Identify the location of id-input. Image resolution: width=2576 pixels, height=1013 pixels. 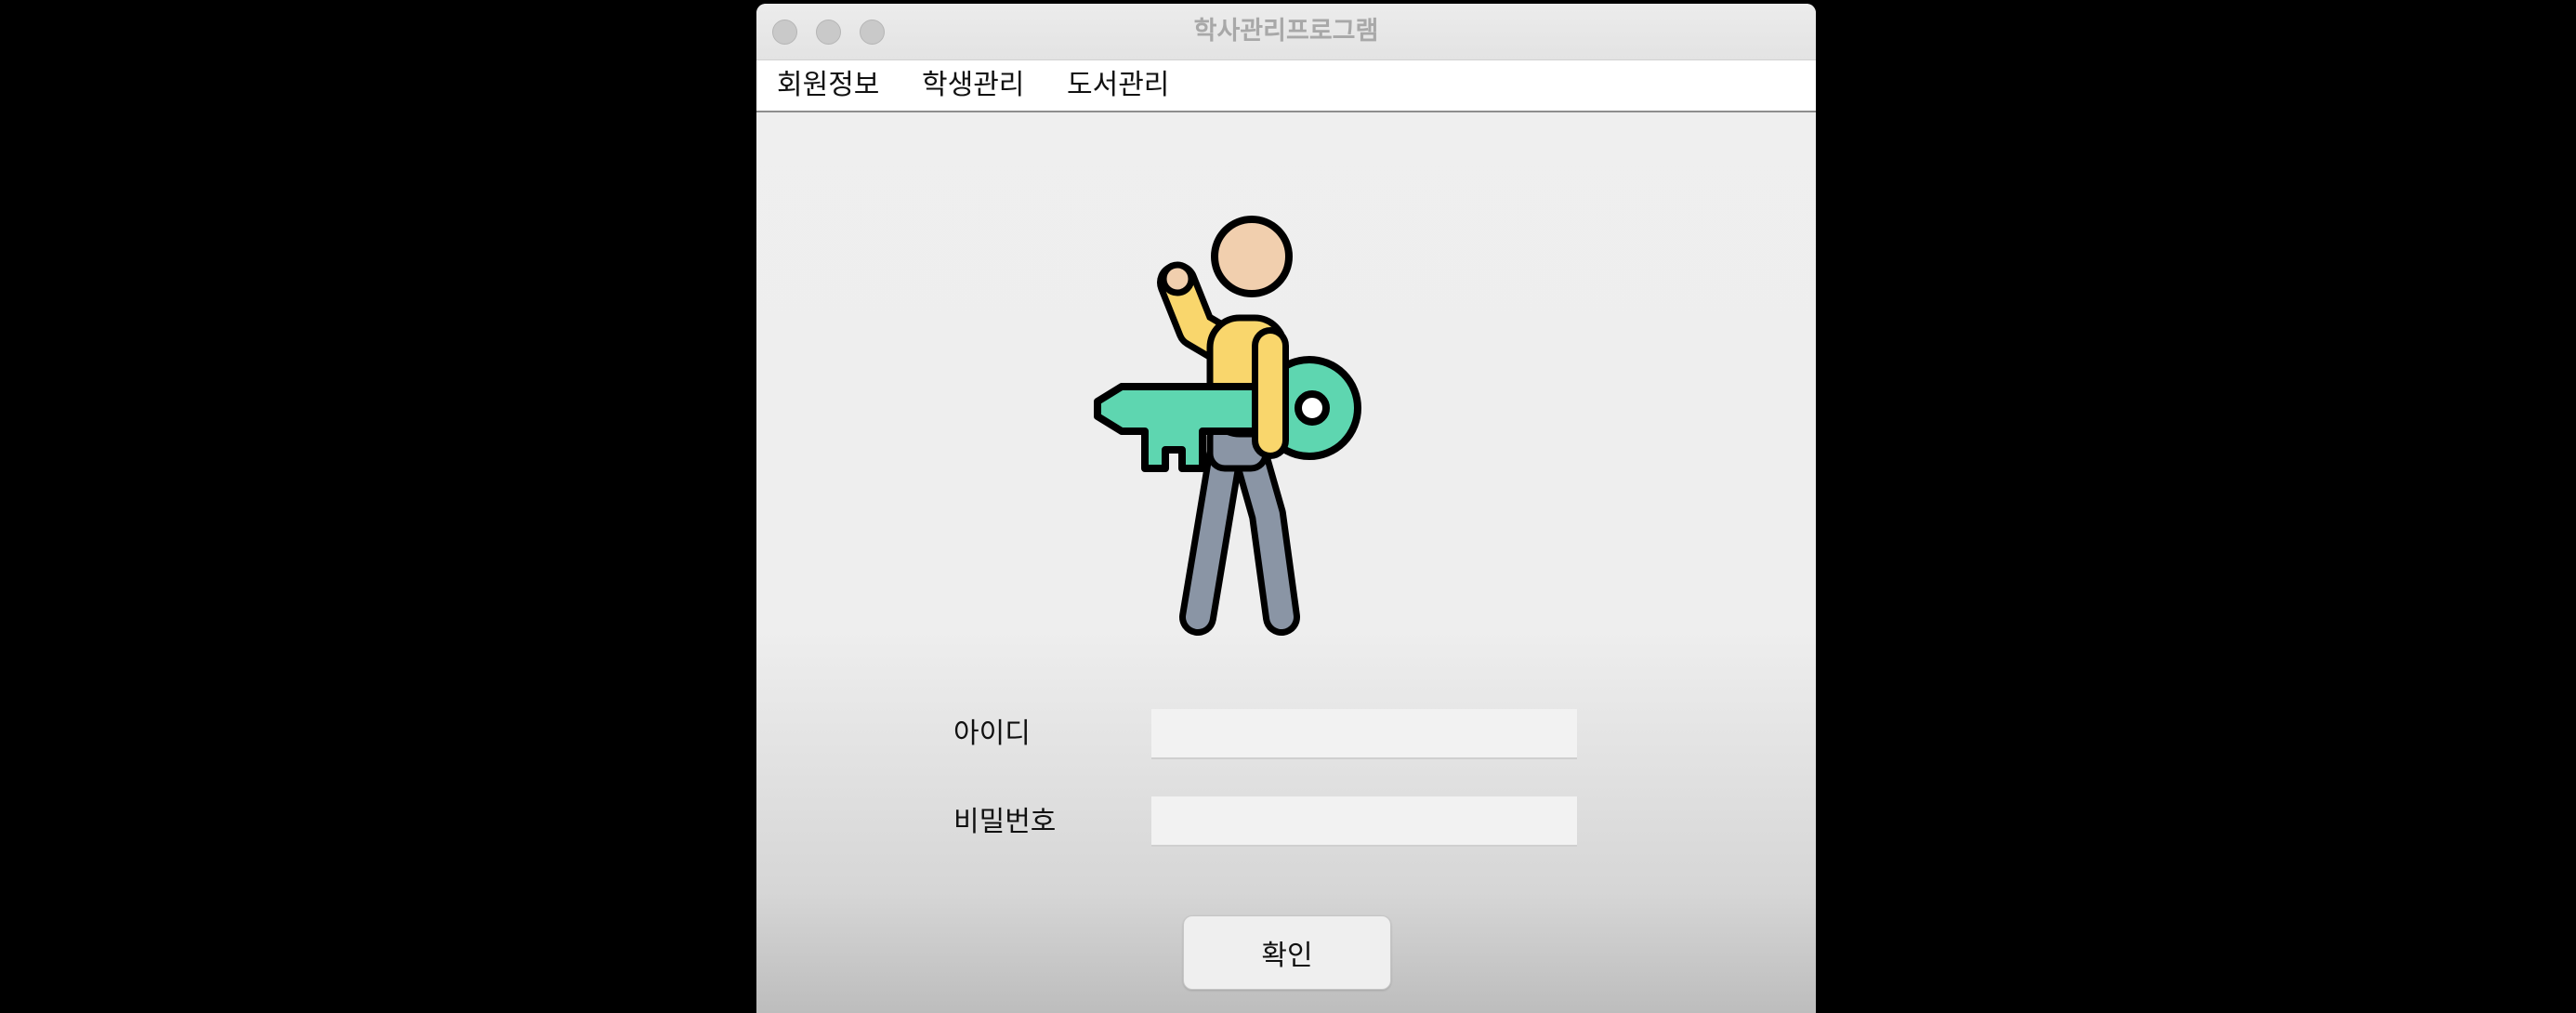
(1364, 734).